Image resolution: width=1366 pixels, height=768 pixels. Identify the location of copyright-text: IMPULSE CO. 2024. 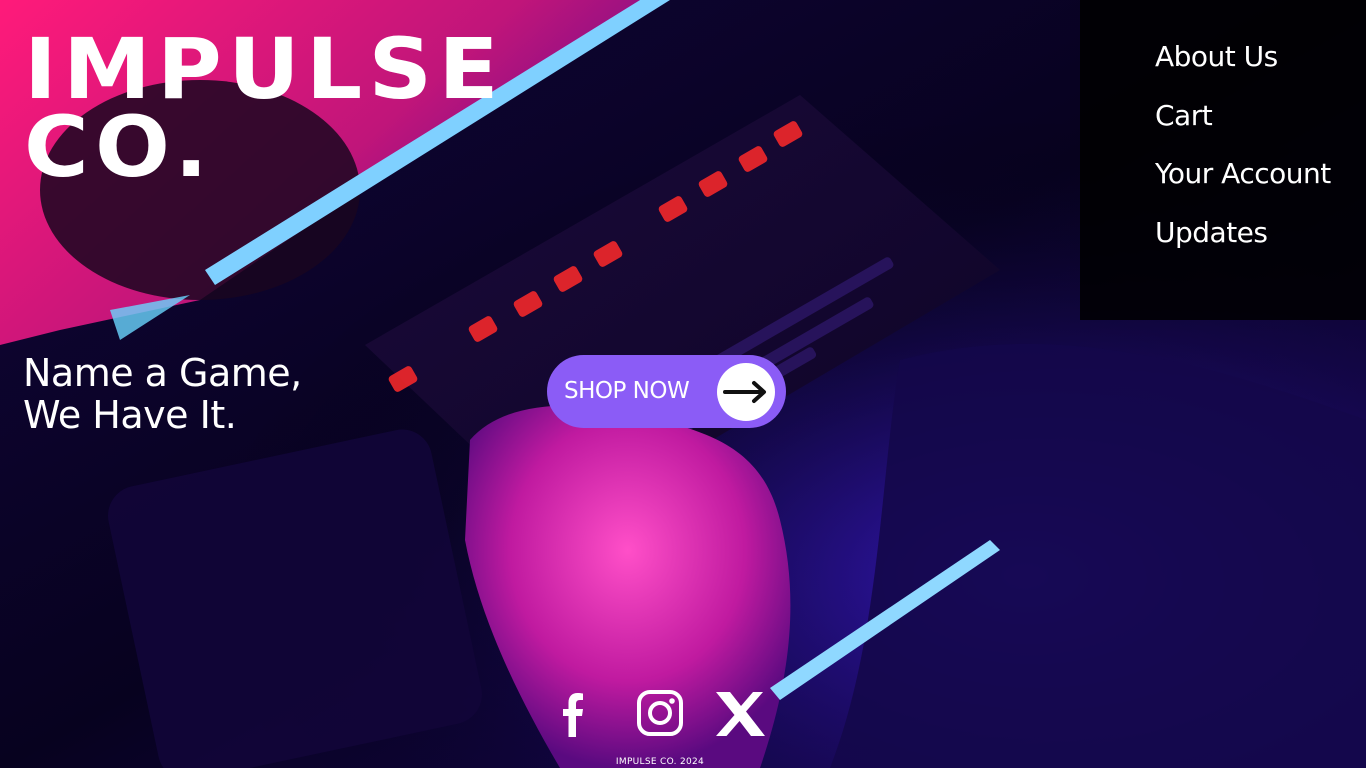
(660, 762).